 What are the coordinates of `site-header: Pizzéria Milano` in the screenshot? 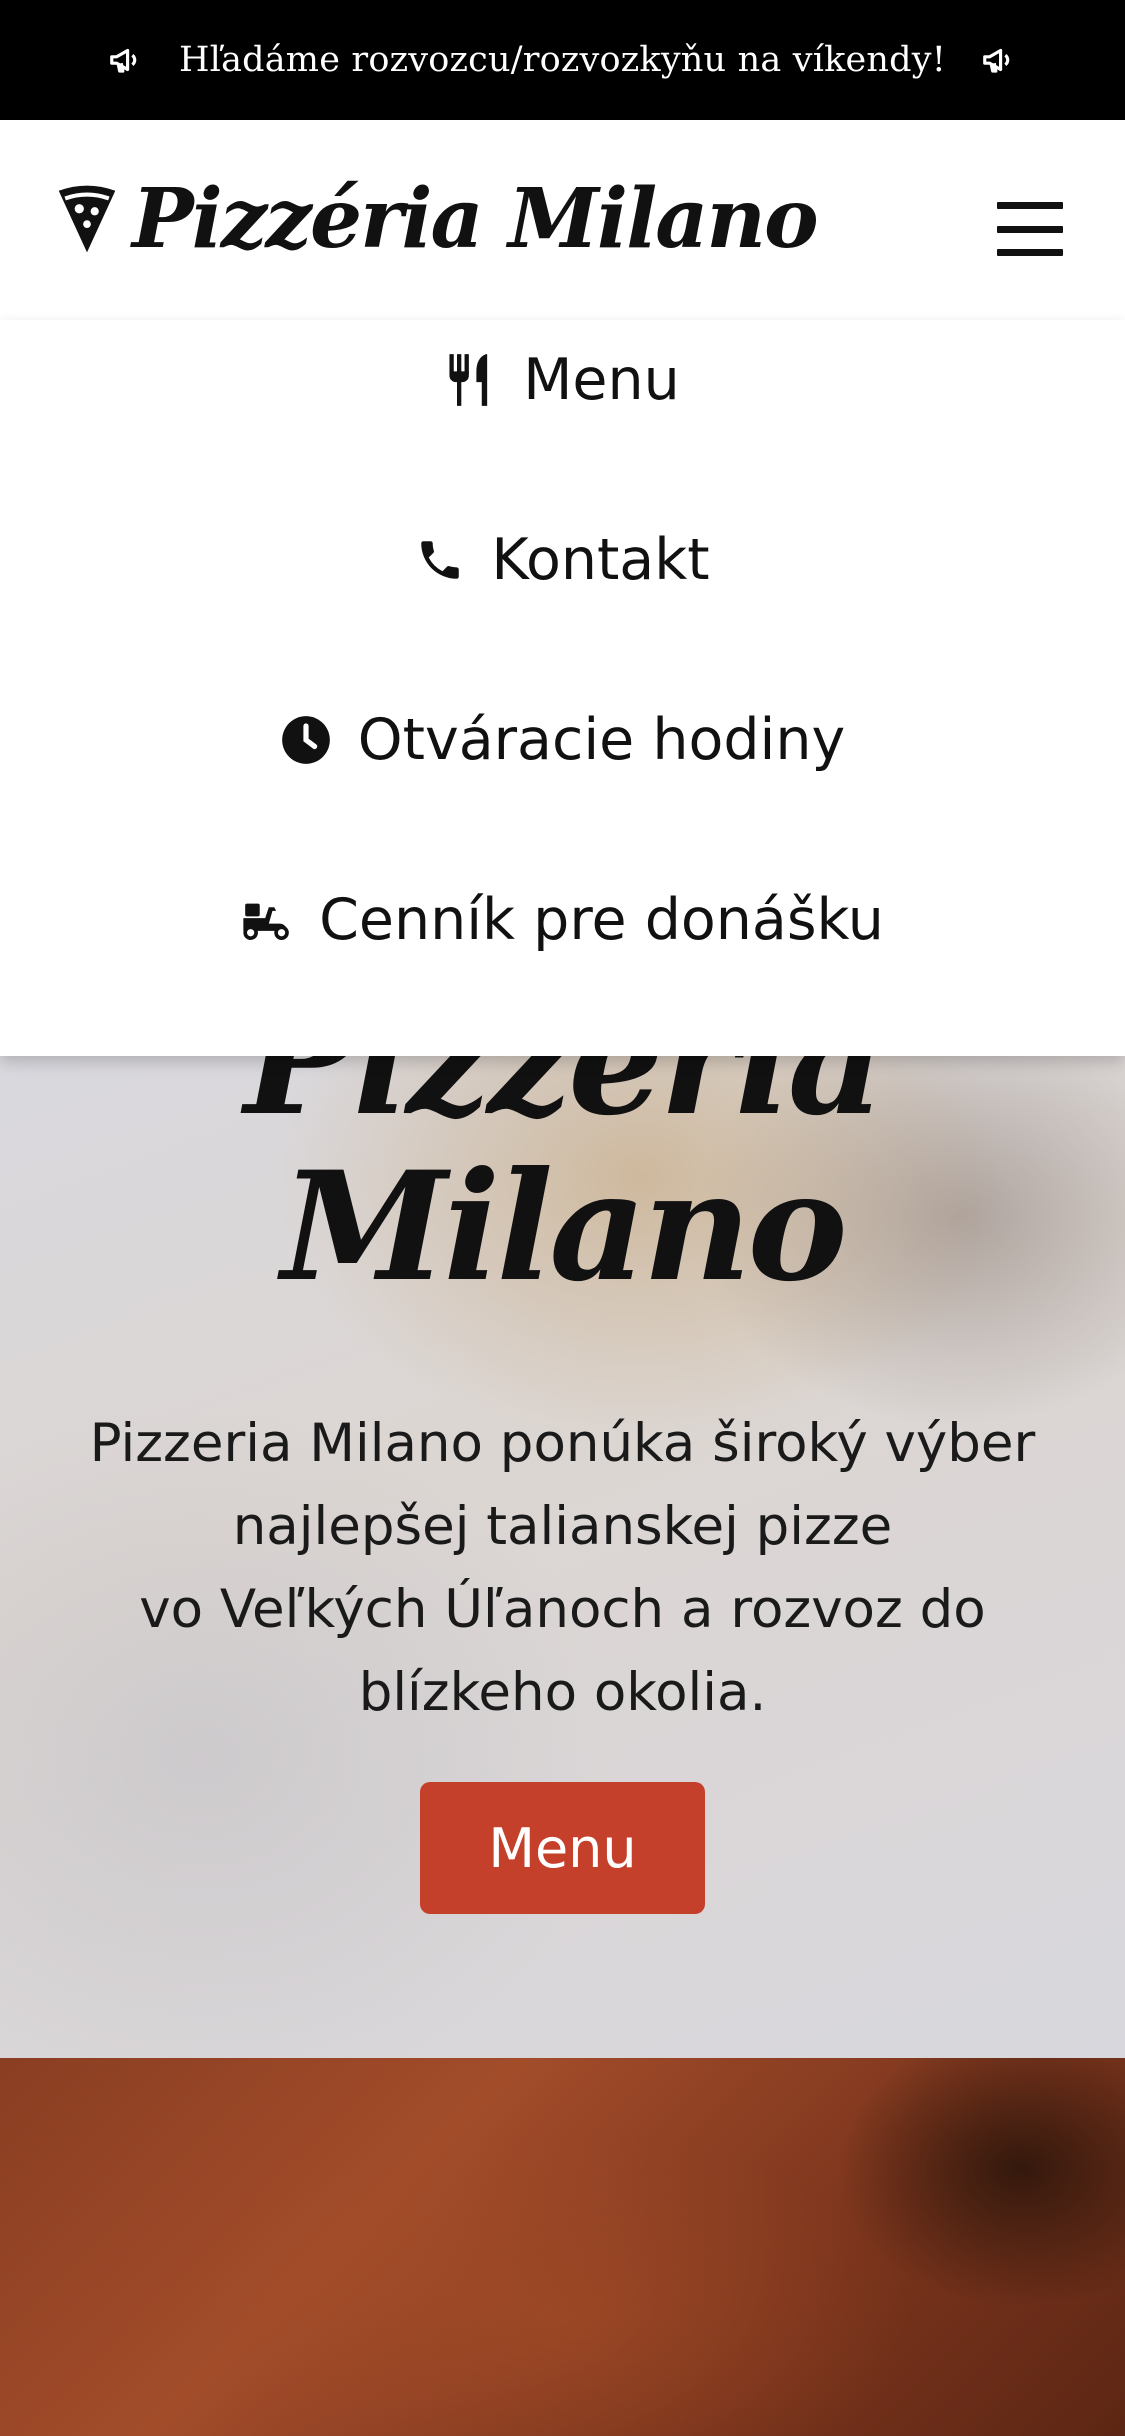 It's located at (562, 227).